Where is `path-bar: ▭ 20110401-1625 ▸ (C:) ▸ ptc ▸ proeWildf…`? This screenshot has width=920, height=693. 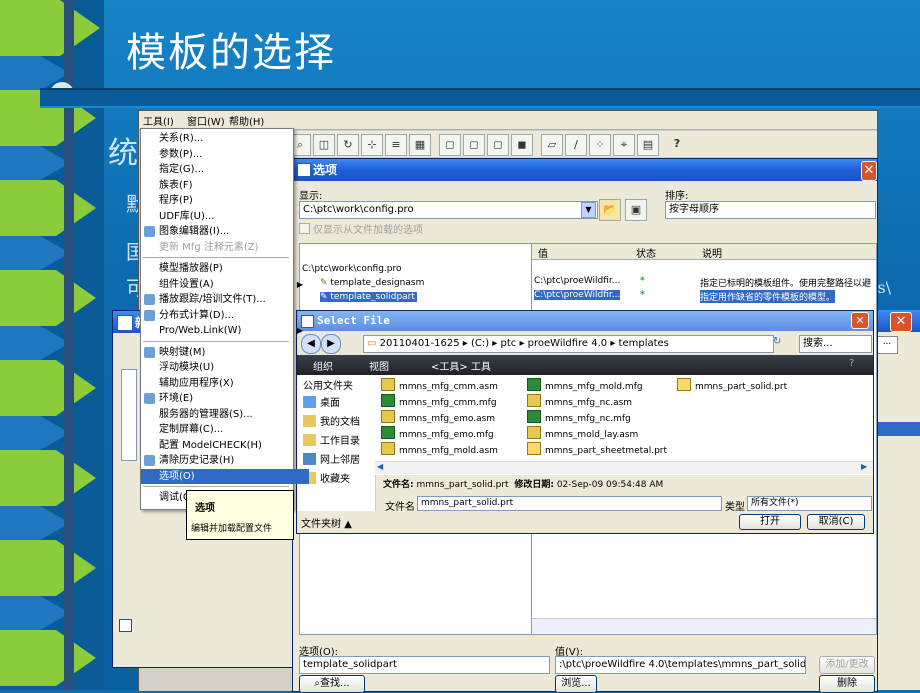
path-bar: ▭ 20110401-1625 ▸ (C:) ▸ ptc ▸ proeWildf… is located at coordinates (568, 344).